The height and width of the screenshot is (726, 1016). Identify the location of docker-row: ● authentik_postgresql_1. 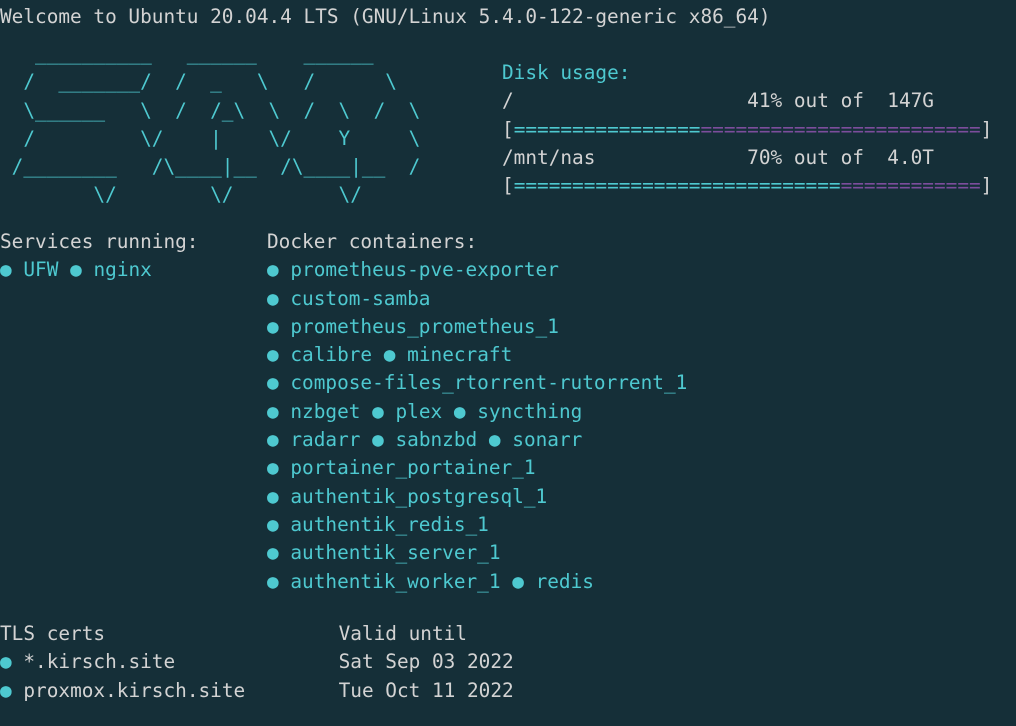
(477, 497).